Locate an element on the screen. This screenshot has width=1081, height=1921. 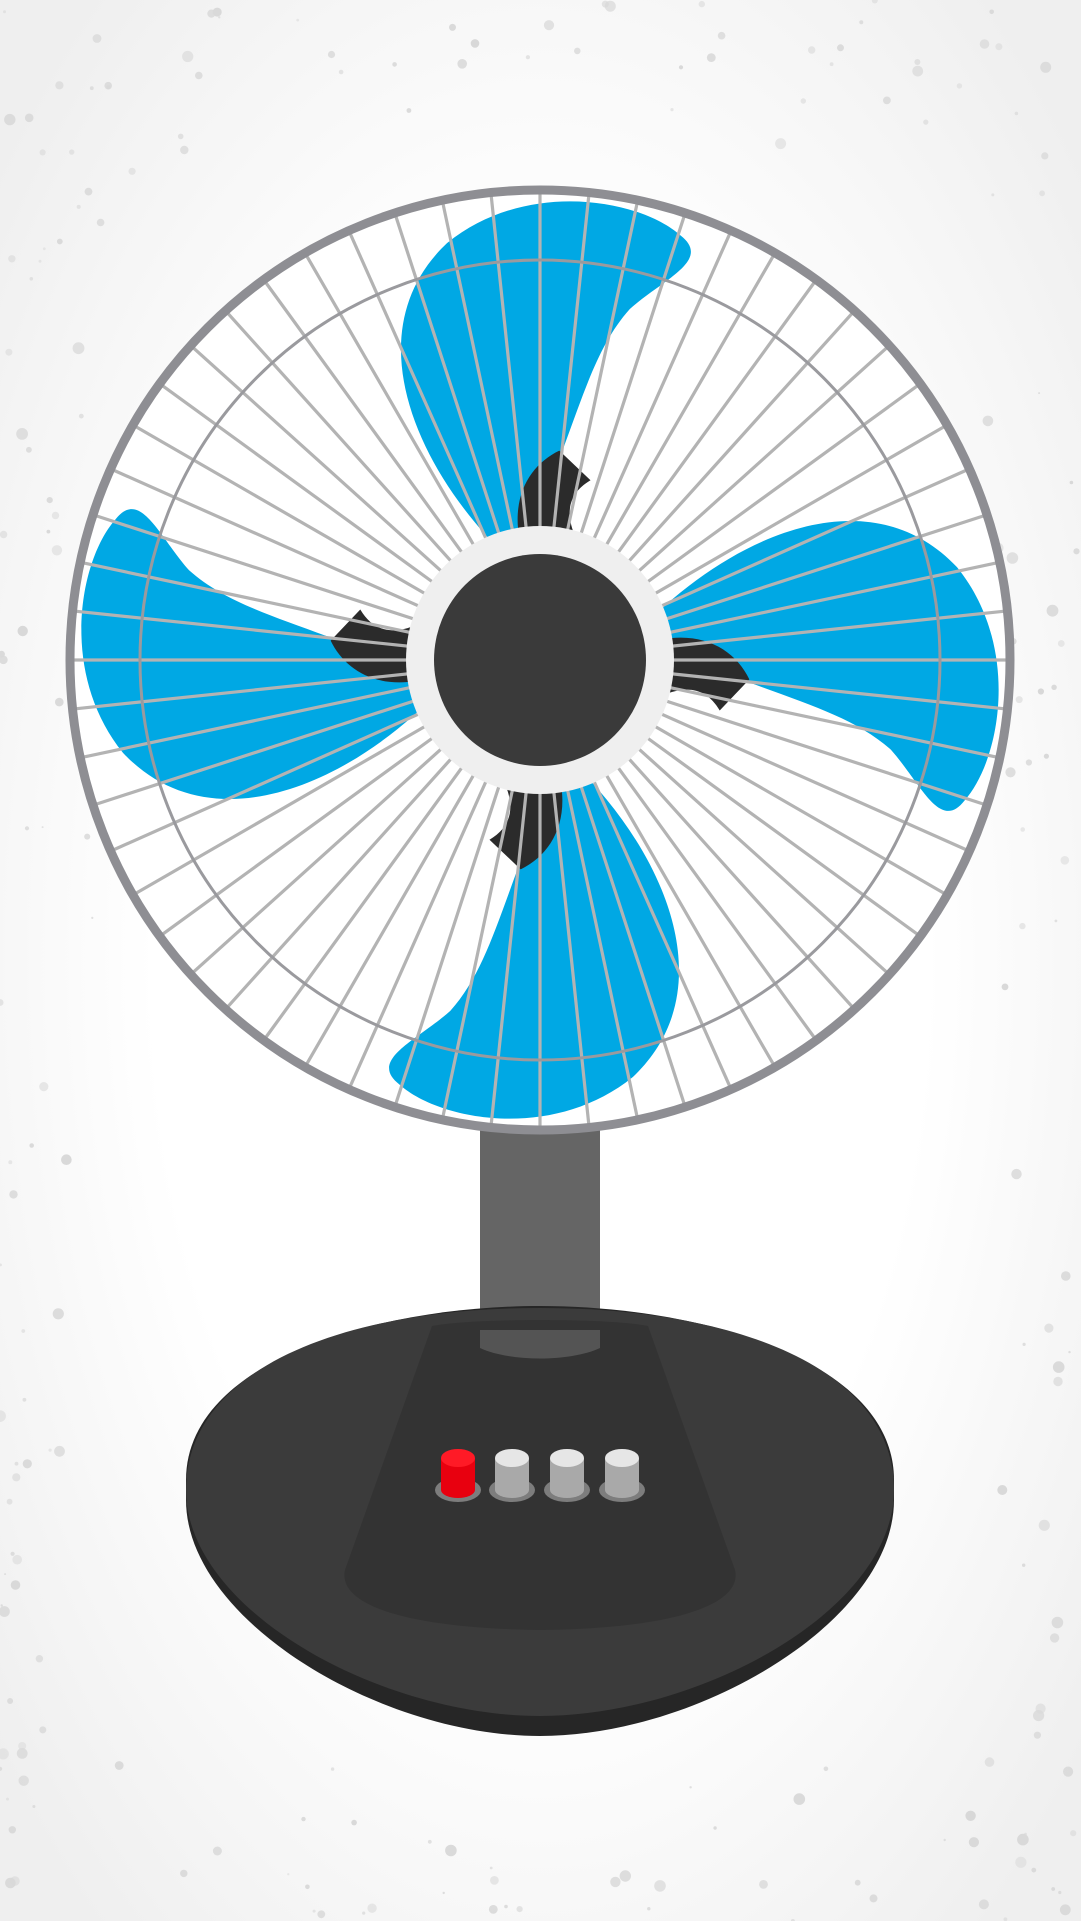
speed-1-button is located at coordinates (512, 1475).